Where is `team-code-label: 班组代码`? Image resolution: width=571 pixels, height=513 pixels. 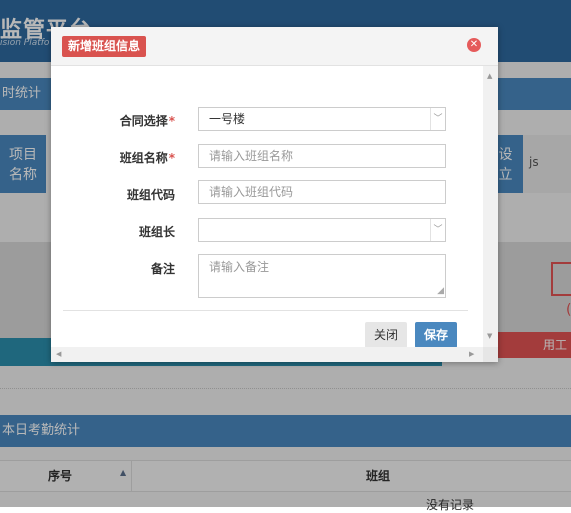
team-code-label: 班组代码 is located at coordinates (150, 195).